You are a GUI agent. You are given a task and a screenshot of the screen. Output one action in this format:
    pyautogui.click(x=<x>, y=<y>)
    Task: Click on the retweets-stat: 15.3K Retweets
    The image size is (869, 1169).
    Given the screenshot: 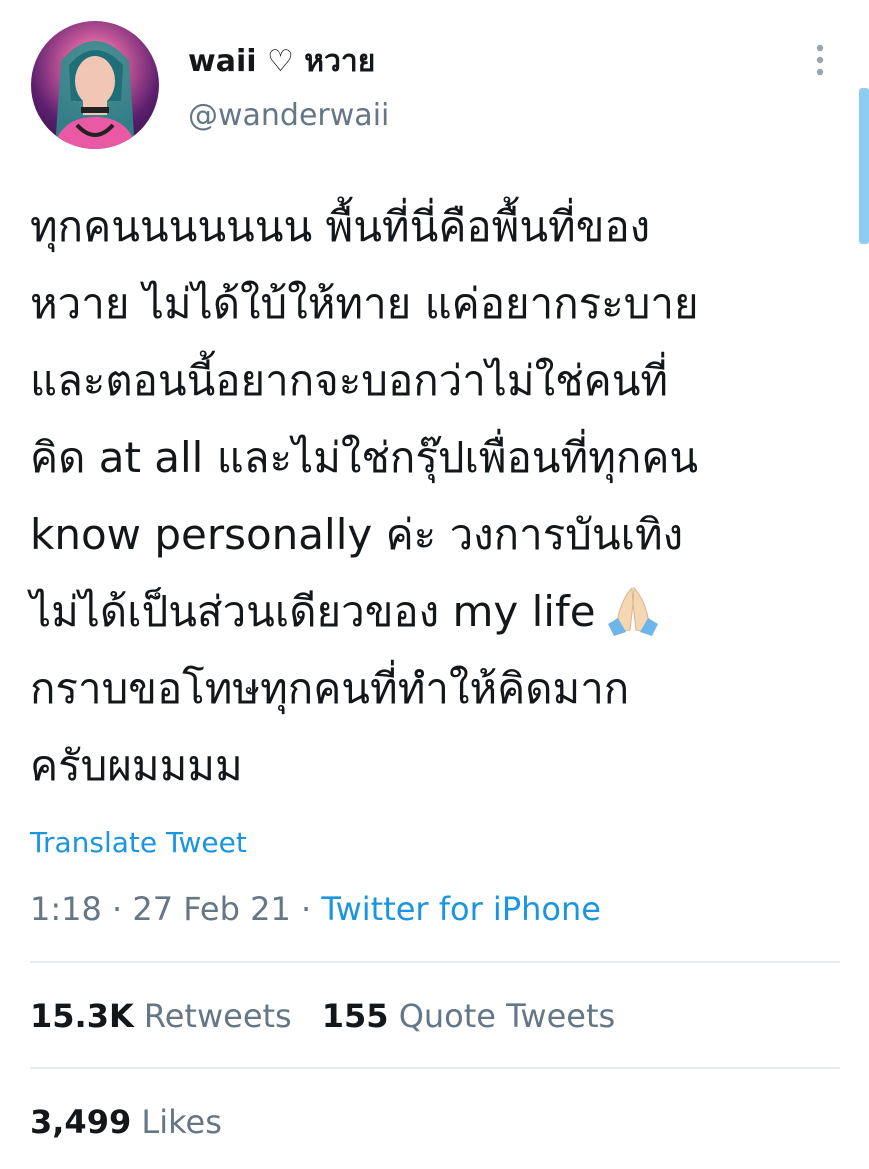 What is the action you would take?
    pyautogui.click(x=161, y=1016)
    